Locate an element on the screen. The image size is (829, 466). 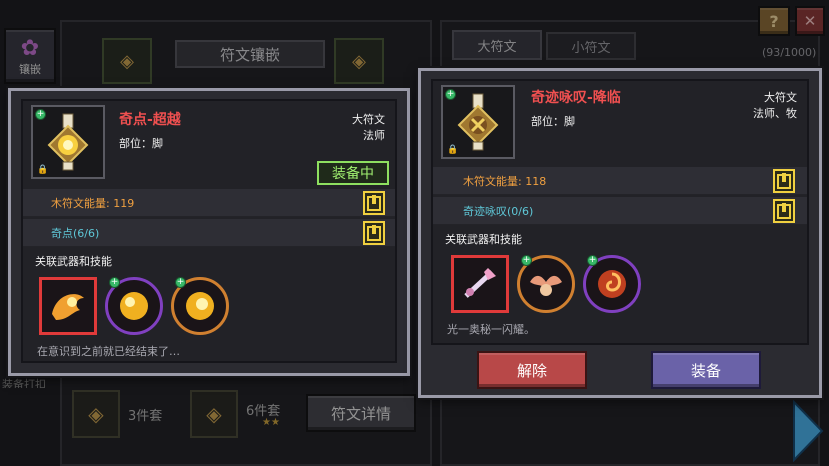
rune-name: 奇迹咏叹-降临 is located at coordinates (576, 98).